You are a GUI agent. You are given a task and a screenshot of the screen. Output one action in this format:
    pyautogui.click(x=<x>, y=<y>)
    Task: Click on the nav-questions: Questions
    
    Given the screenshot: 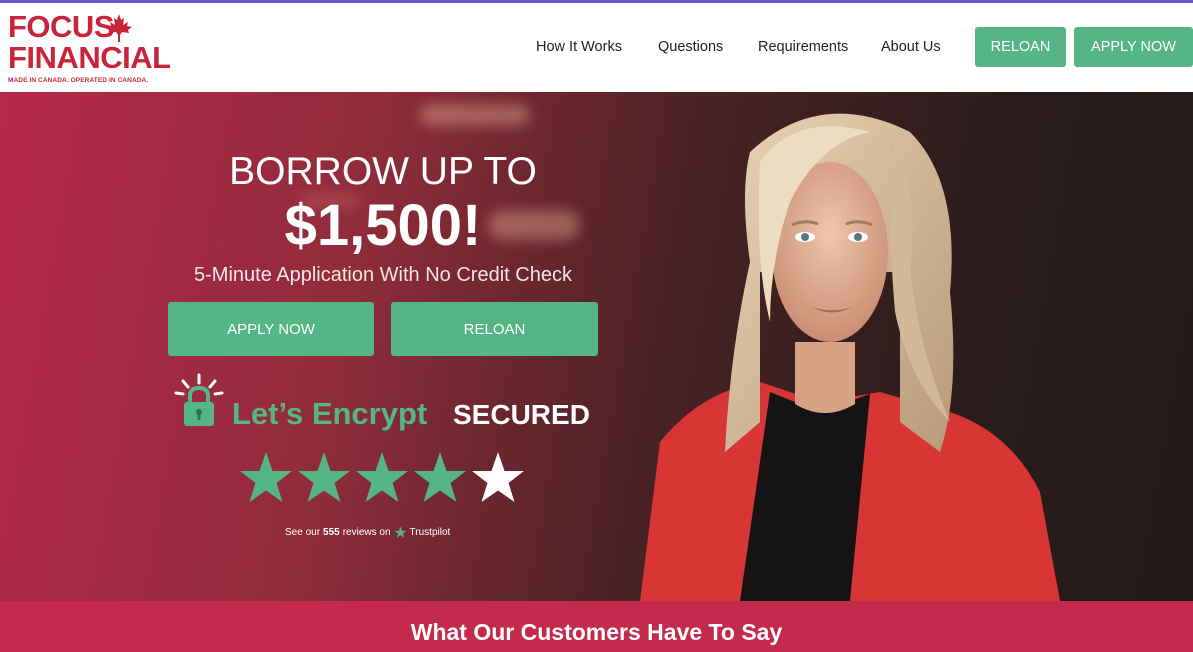 What is the action you would take?
    pyautogui.click(x=690, y=47)
    